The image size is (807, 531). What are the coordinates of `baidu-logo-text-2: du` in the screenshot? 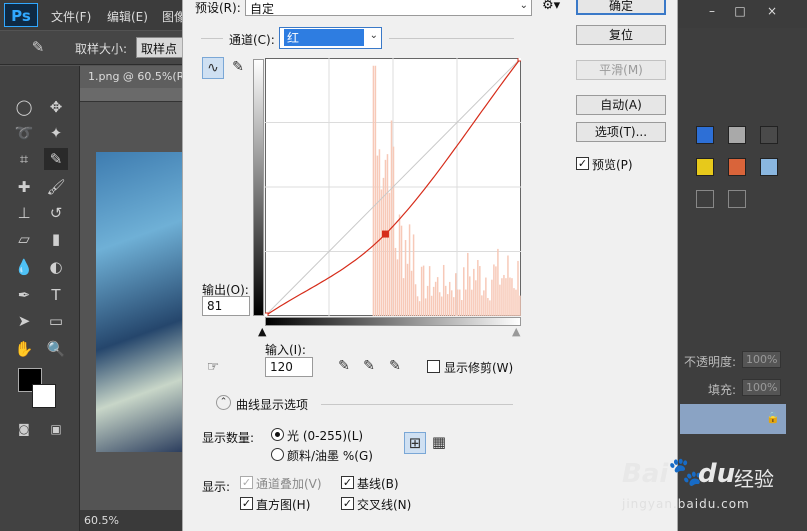 It's located at (717, 474).